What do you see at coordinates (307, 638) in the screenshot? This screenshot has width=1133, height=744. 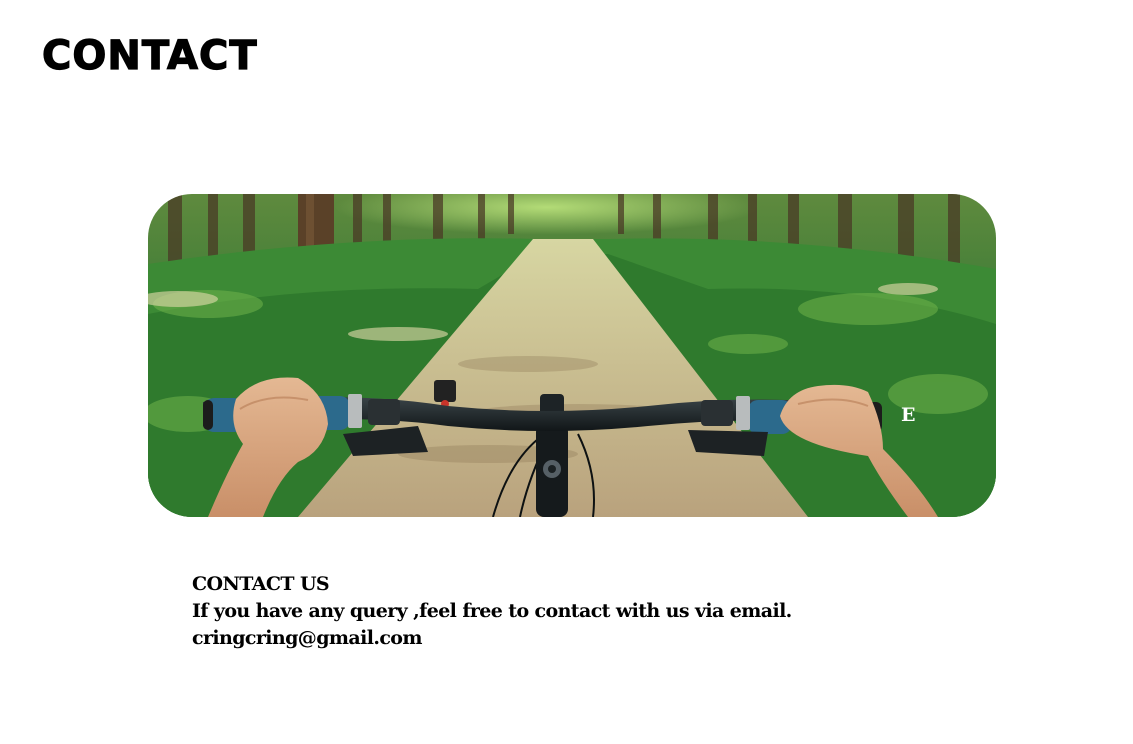 I see `contact-email: cringcring@gmail.com` at bounding box center [307, 638].